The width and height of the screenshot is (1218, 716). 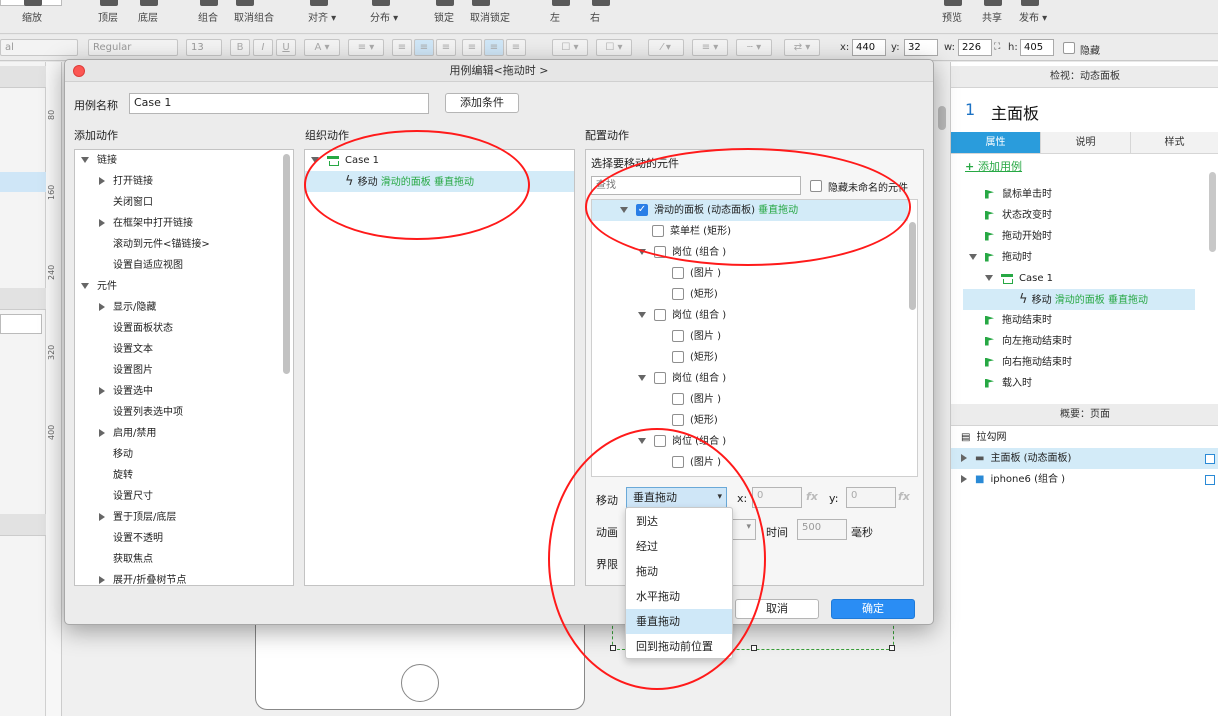 I want to click on add-action-item: 置于顶层/底层, so click(x=175, y=517).